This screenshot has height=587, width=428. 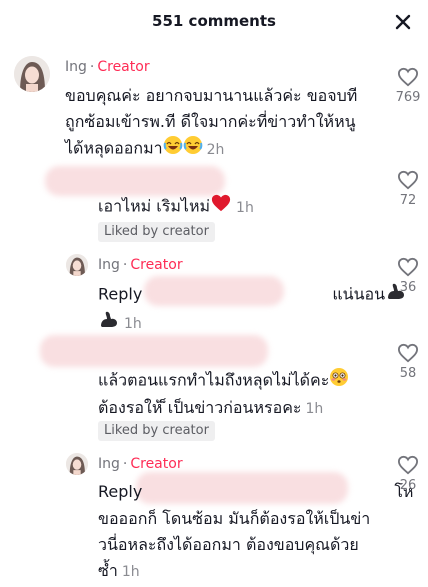 I want to click on comments-count-title: 551 comments, so click(x=214, y=21).